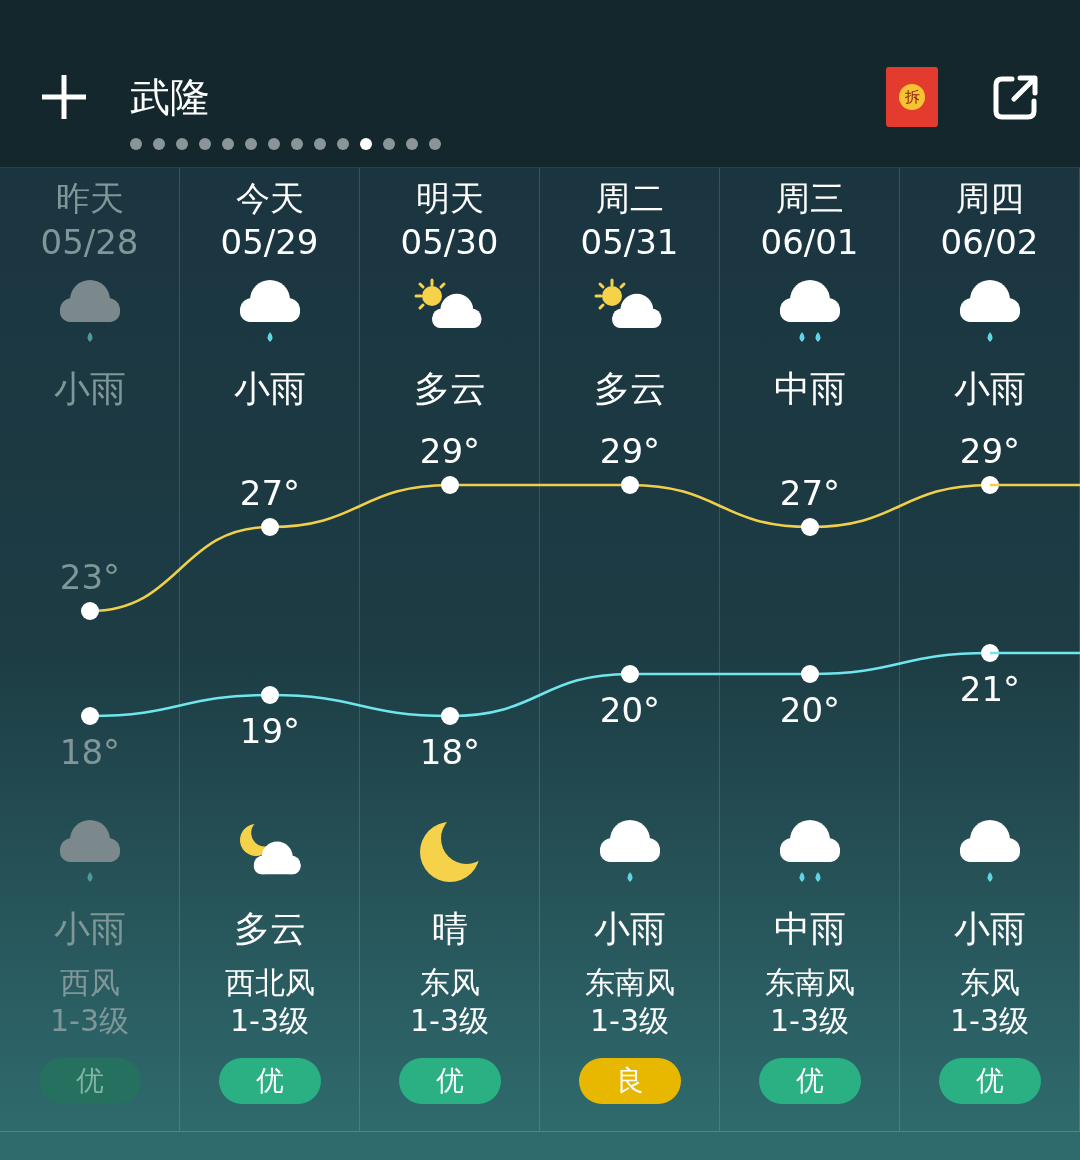 The width and height of the screenshot is (1080, 1160). I want to click on day-date: 05/29, so click(269, 242).